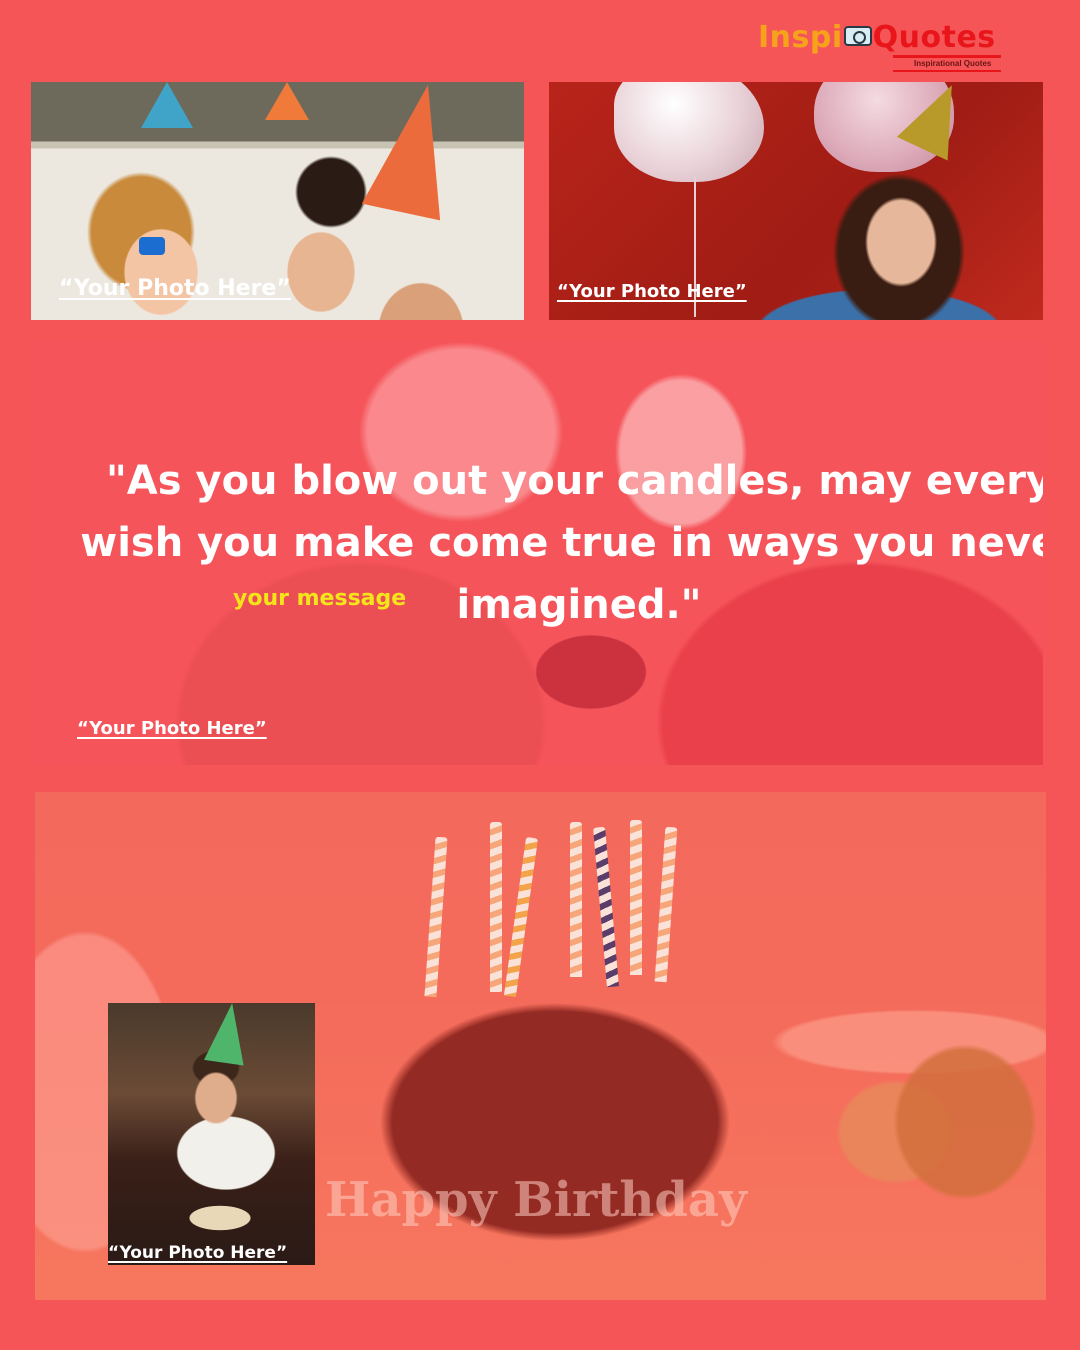 This screenshot has height=1350, width=1080. Describe the element at coordinates (947, 56) in the screenshot. I see `logo-underline-top` at that location.